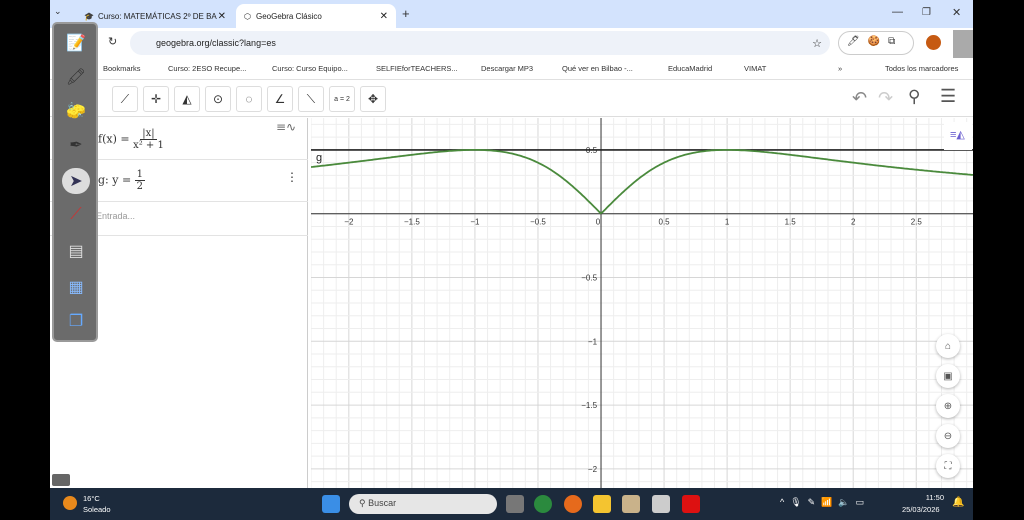 This screenshot has height=520, width=1024. I want to click on url-text: geogebra.org/classic?lang=es, so click(216, 43).